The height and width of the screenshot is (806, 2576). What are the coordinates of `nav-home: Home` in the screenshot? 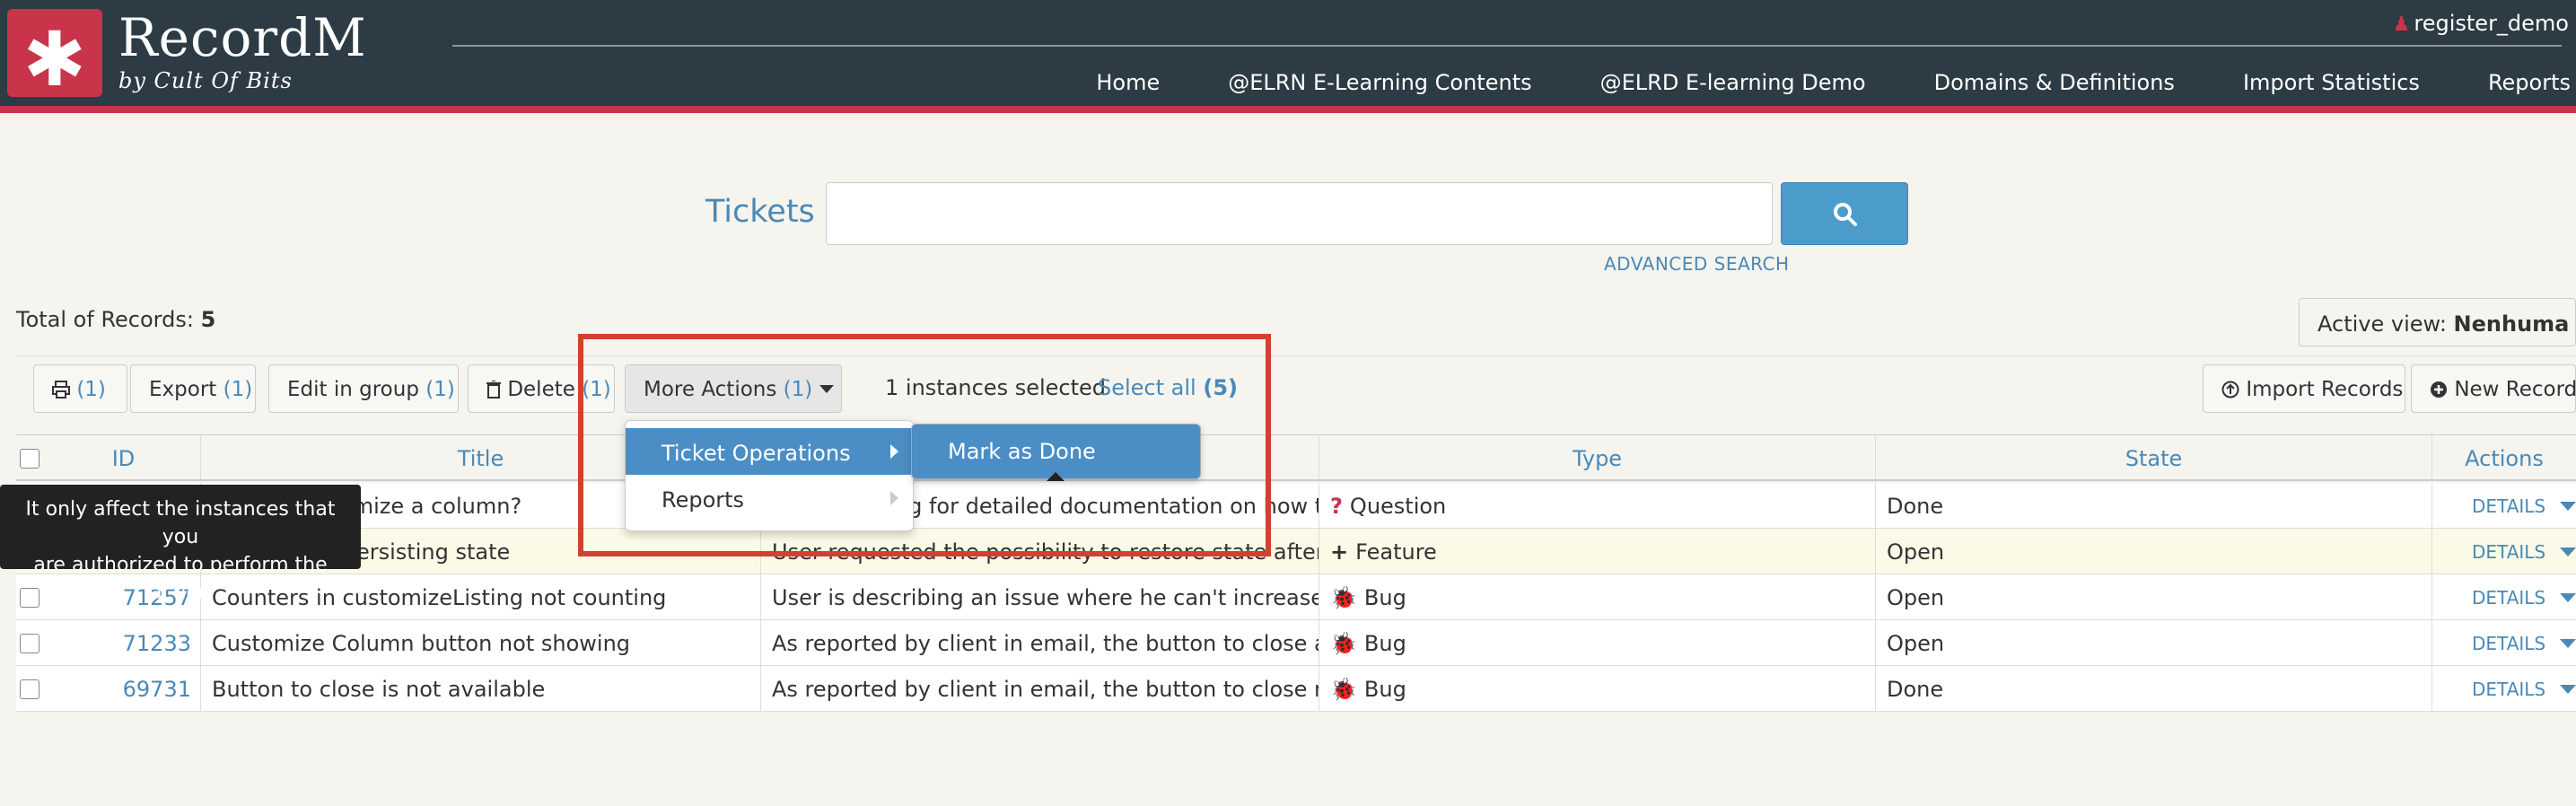 It's located at (1128, 82).